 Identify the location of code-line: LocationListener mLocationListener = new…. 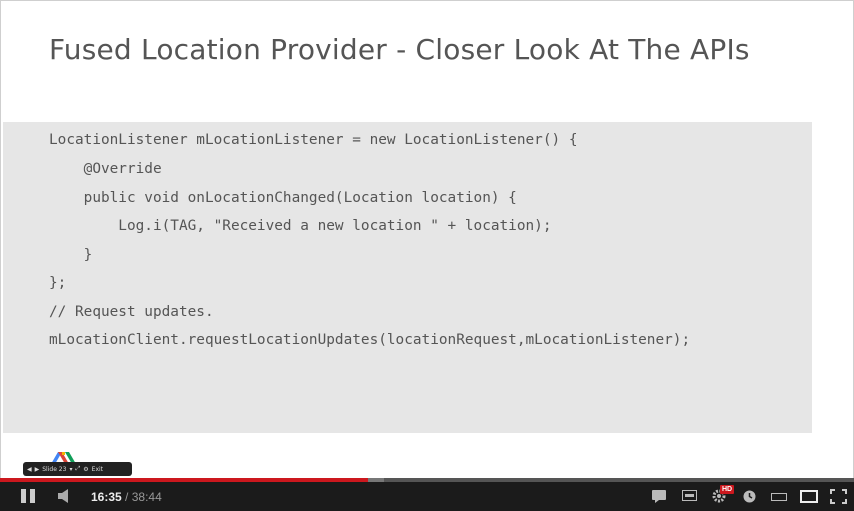
(313, 140).